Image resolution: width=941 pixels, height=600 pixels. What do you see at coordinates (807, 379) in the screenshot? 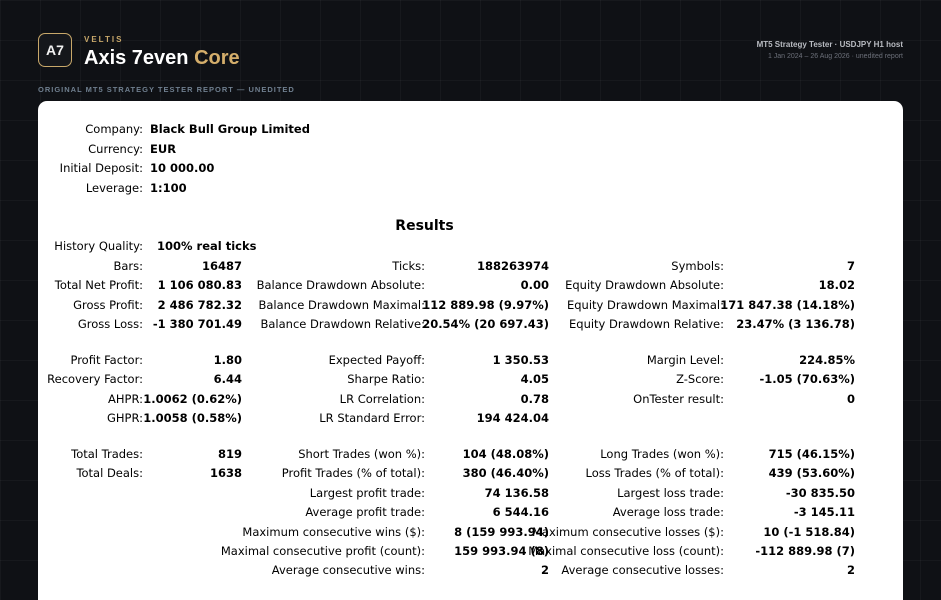
I see `stat-value: -1.05 (70.63%)` at bounding box center [807, 379].